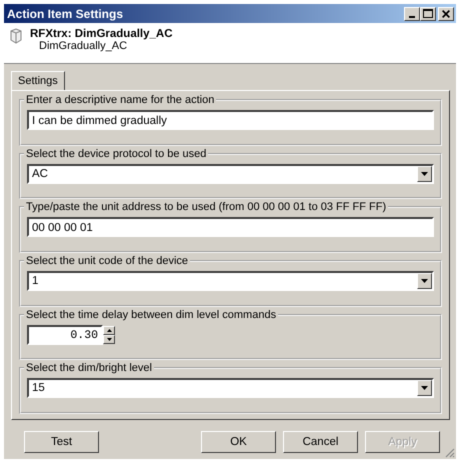 This screenshot has width=460, height=463. Describe the element at coordinates (230, 281) in the screenshot. I see `dropdown: 1` at that location.